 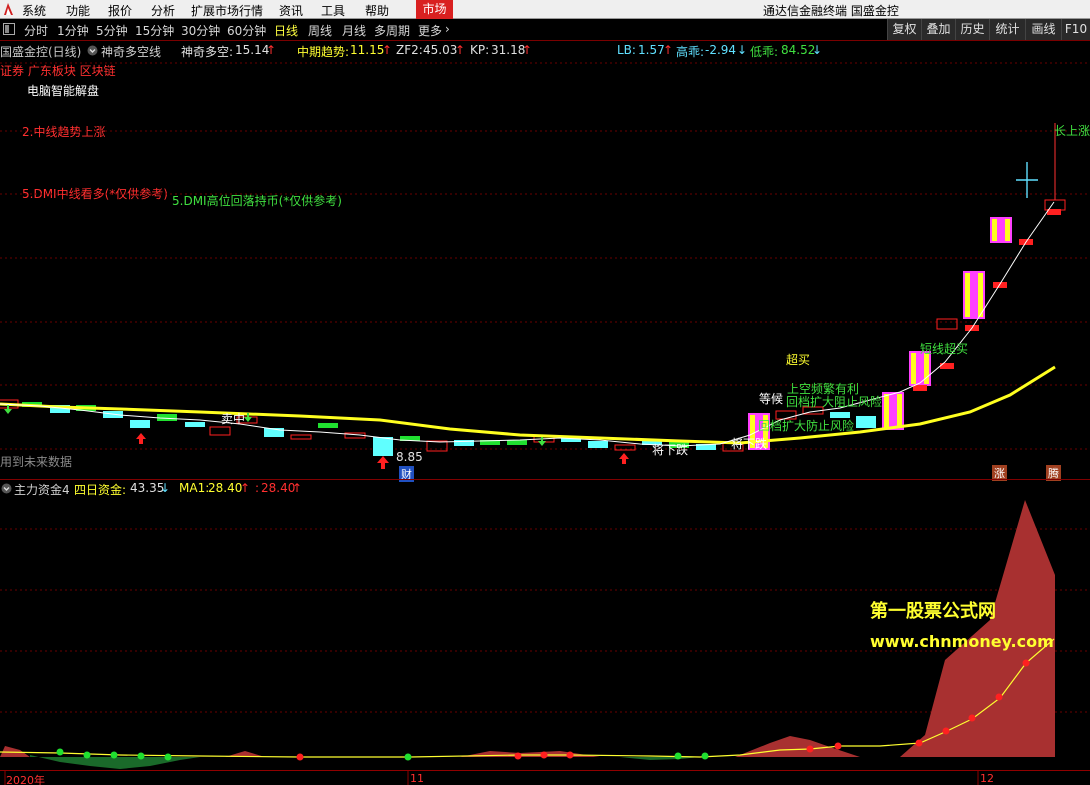 What do you see at coordinates (491, 777) in the screenshot?
I see `time-axis-ticks` at bounding box center [491, 777].